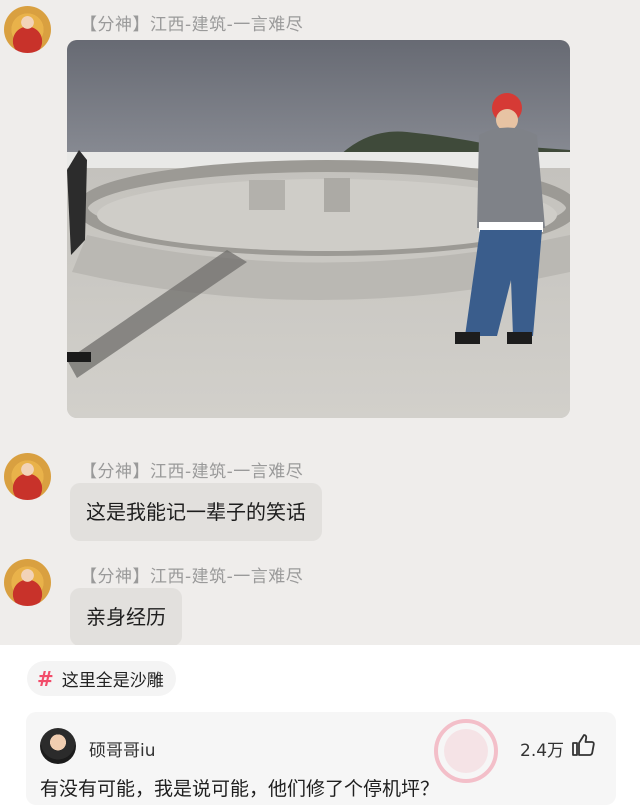 This screenshot has height=805, width=640. What do you see at coordinates (112, 681) in the screenshot?
I see `topic-label: 这里全是沙雕` at bounding box center [112, 681].